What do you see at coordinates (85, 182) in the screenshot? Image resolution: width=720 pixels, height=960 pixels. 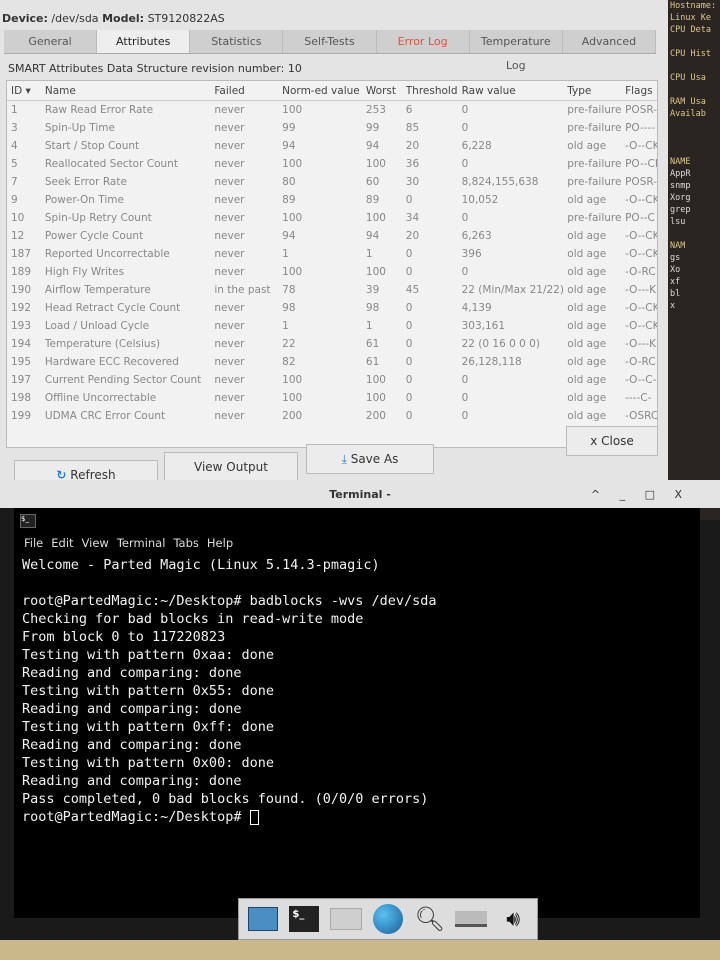 I see `table-cell: Seek Error Rate` at bounding box center [85, 182].